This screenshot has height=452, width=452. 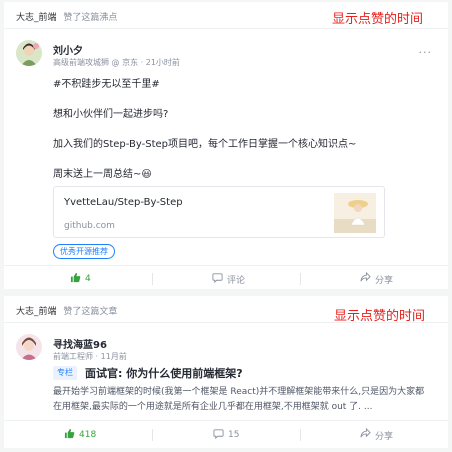 I want to click on activity-header: 大志_前端 赞了这篇沸点, so click(x=66, y=16).